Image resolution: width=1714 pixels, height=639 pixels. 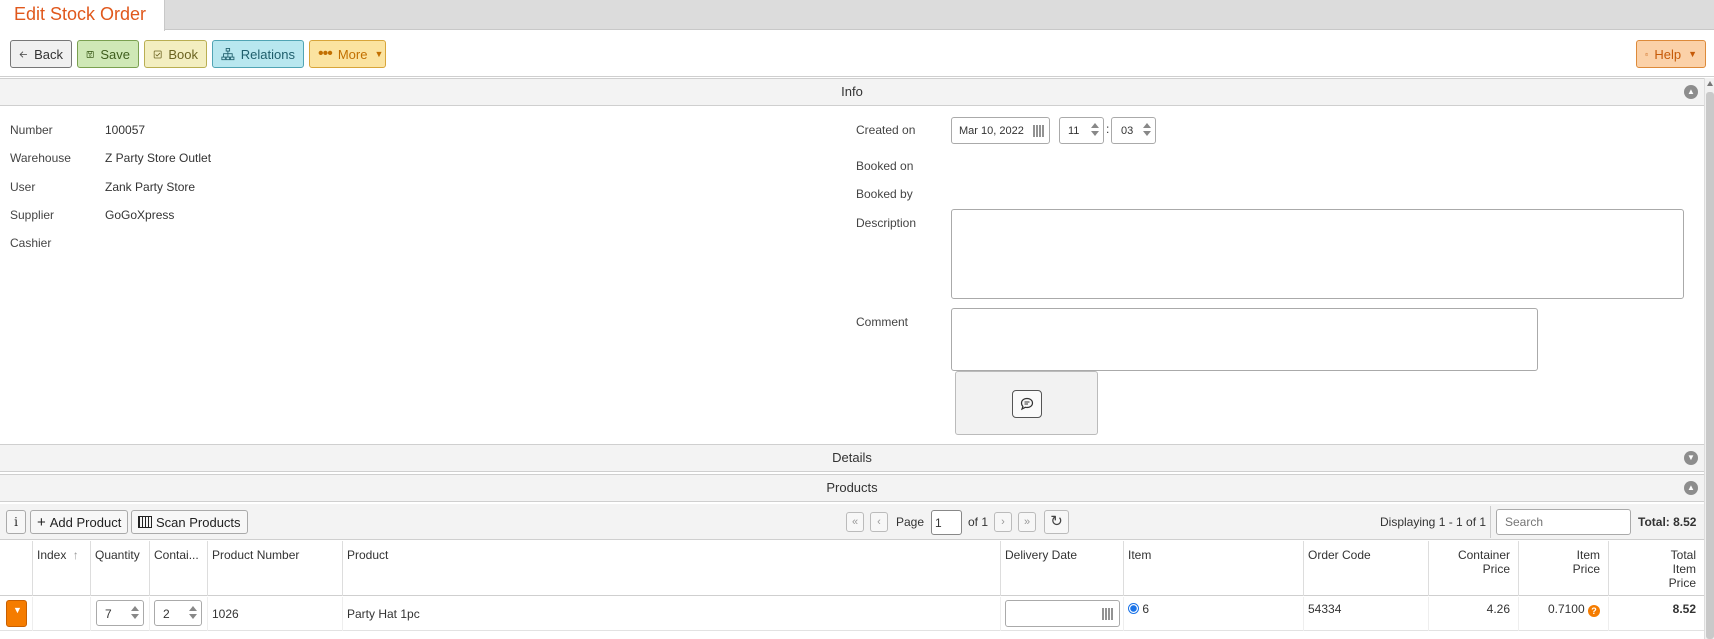 I want to click on info-icon: i, so click(x=16, y=522).